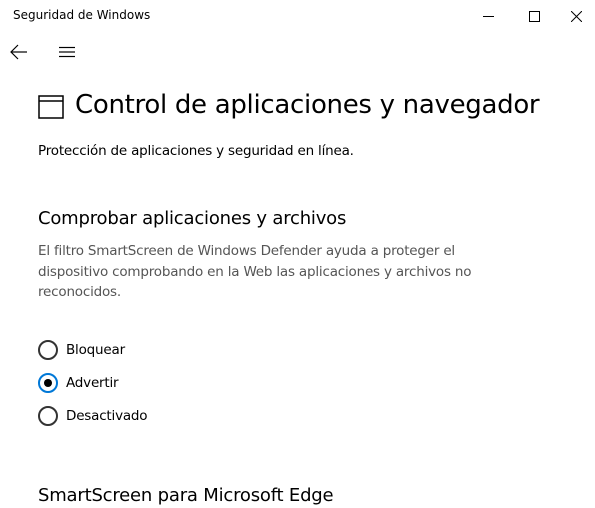 The height and width of the screenshot is (508, 595). What do you see at coordinates (95, 350) in the screenshot?
I see `radio-label-bloquear: Bloquear` at bounding box center [95, 350].